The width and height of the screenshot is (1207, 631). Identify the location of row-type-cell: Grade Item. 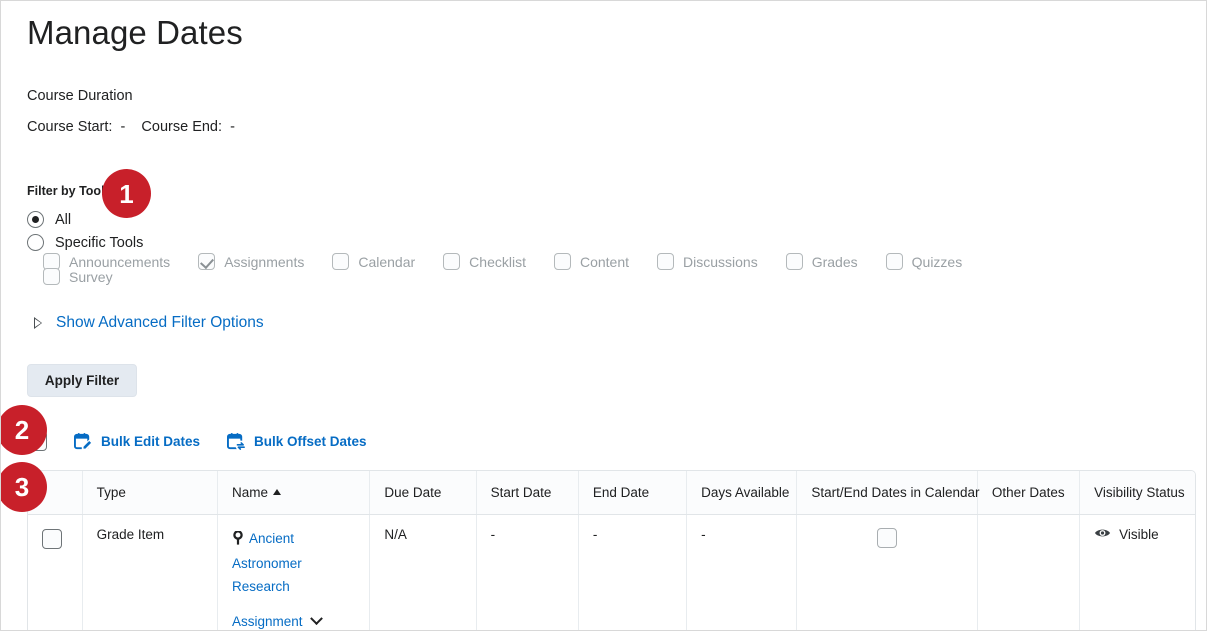
(150, 571).